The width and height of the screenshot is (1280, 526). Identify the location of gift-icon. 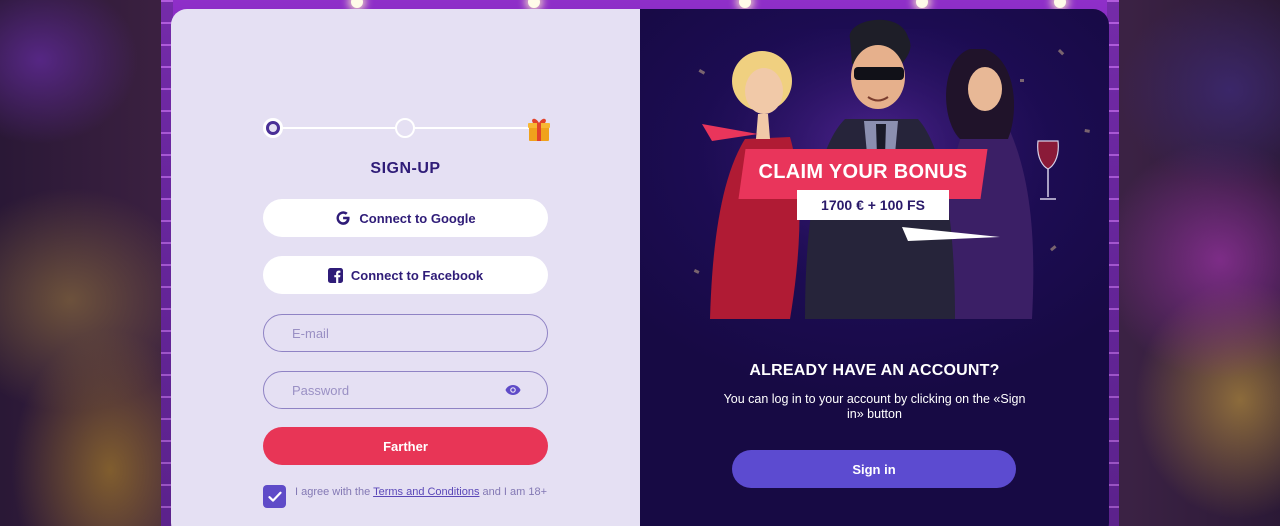
(539, 129).